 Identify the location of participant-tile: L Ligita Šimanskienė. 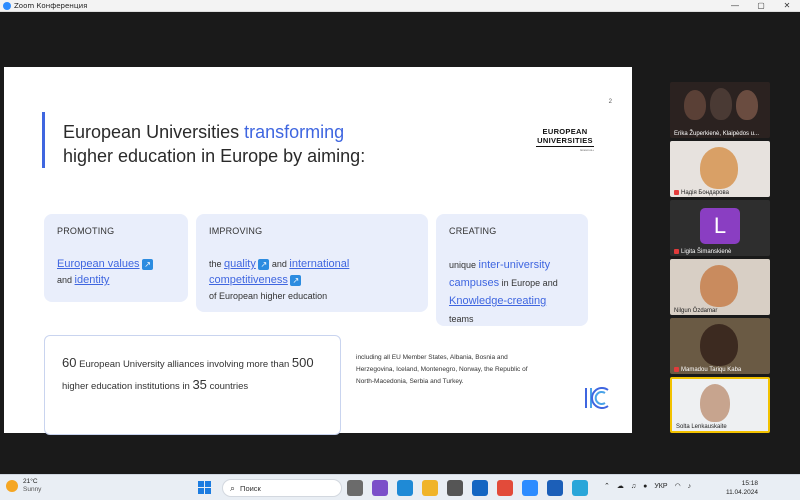
(720, 228).